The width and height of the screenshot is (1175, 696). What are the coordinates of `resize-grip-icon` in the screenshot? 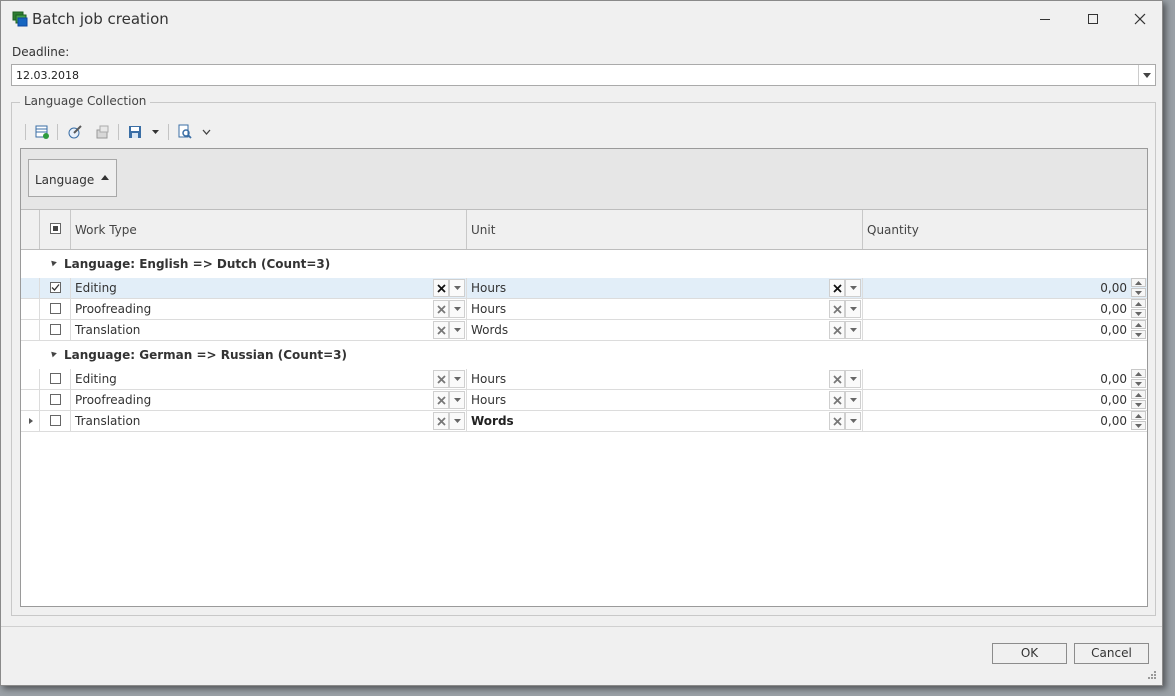 It's located at (1152, 675).